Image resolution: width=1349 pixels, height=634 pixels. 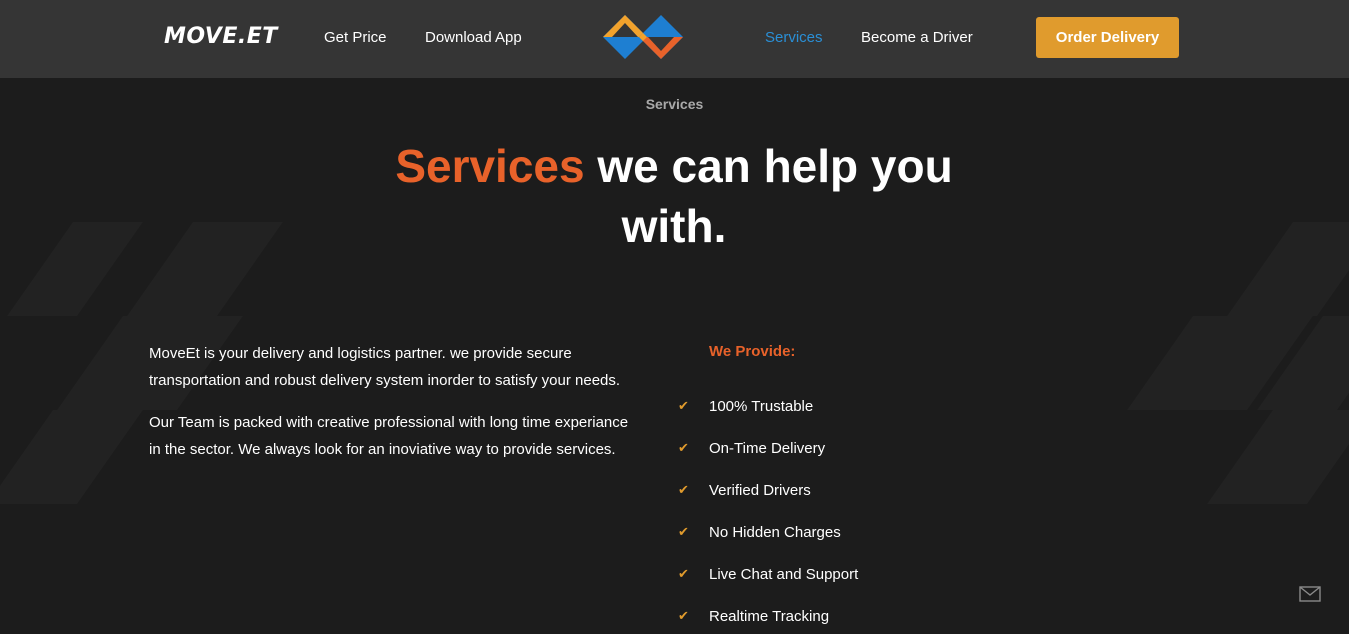 I want to click on nav-link-become-driver: Become a Driver, so click(x=917, y=37).